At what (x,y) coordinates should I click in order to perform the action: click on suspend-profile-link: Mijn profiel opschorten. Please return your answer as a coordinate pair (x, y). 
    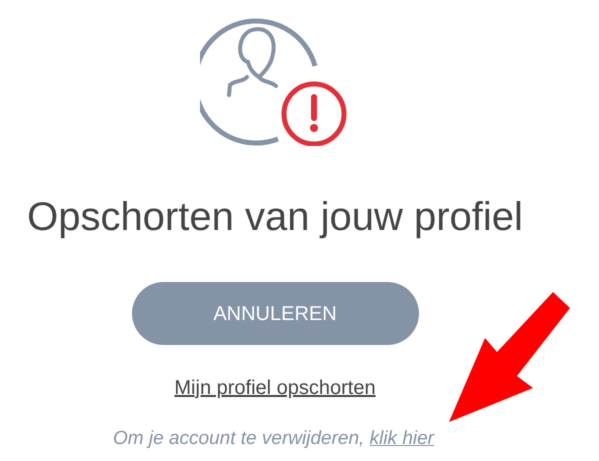
    Looking at the image, I should click on (275, 388).